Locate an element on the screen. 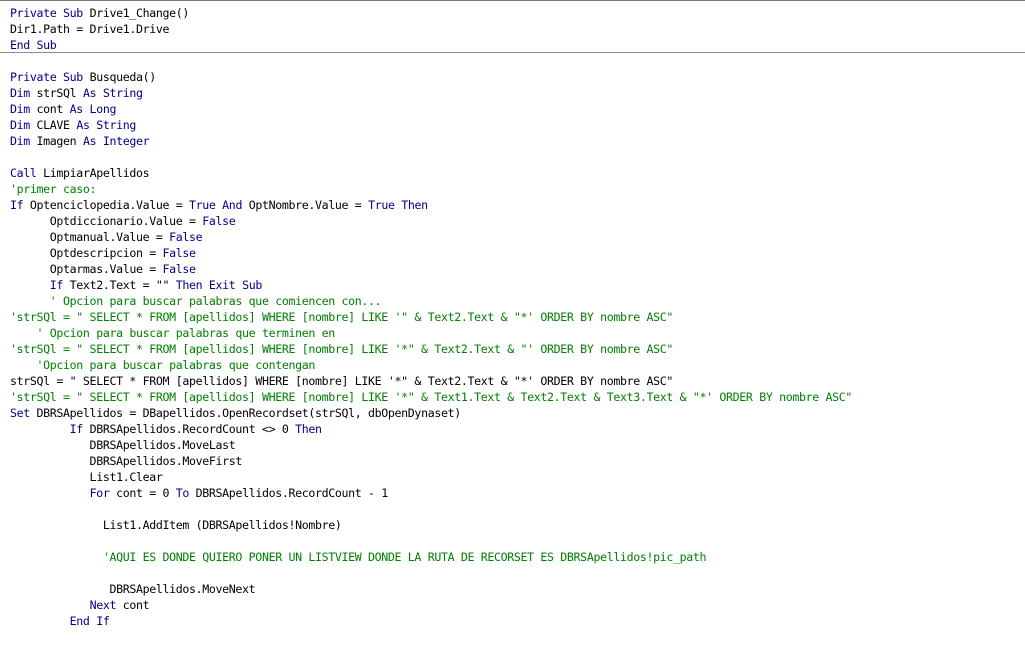 This screenshot has height=650, width=1025. code-text: DBRSApellidos.MoveLast is located at coordinates (123, 445).